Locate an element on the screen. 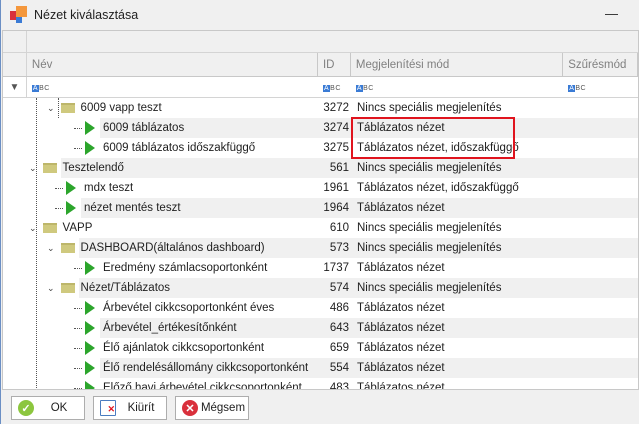 This screenshot has height=424, width=639. tree-row: ⌄ VAPP 610 Nincs speciális megjelenítés is located at coordinates (320, 228).